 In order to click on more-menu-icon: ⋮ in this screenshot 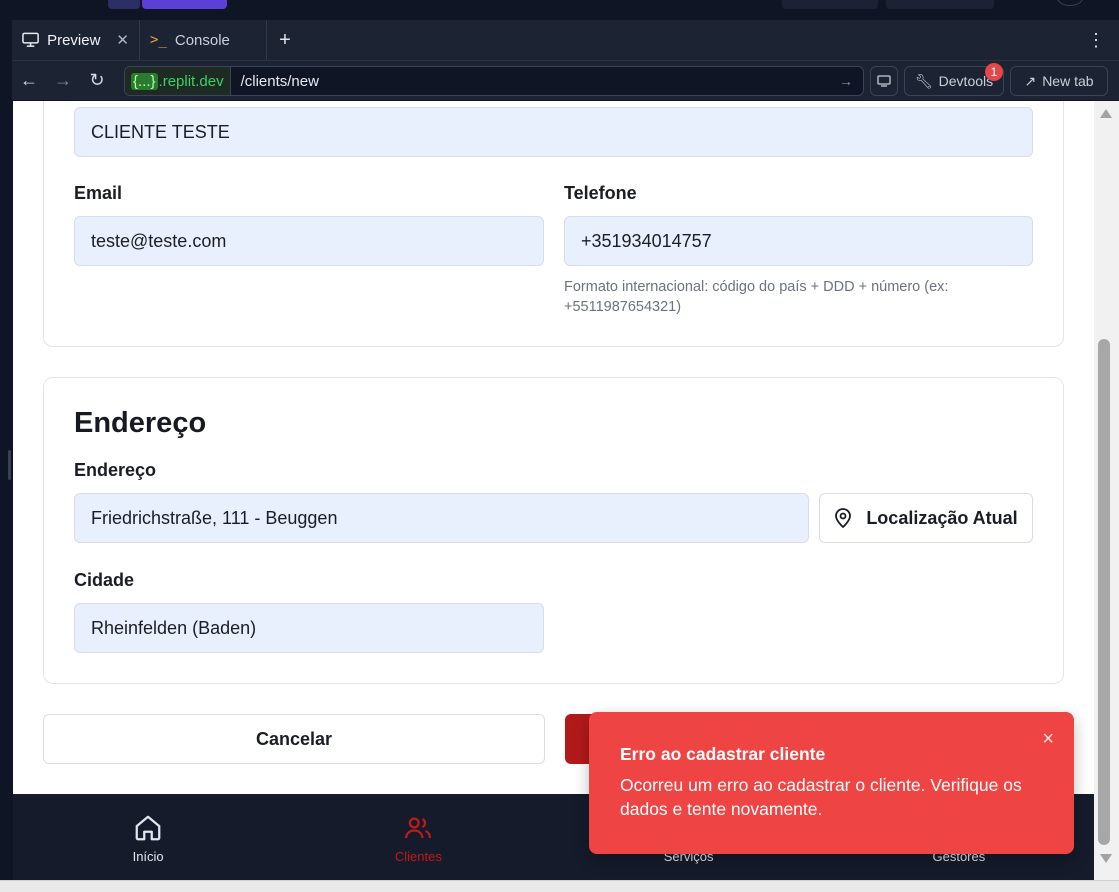, I will do `click(1096, 40)`.